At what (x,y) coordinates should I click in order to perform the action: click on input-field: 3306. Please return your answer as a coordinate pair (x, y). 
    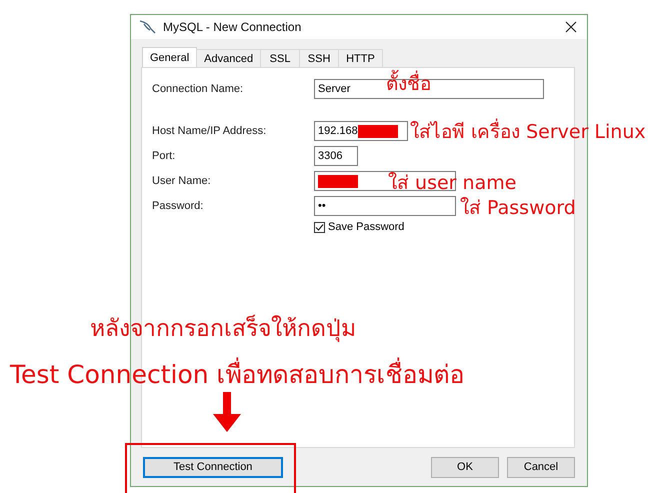
    Looking at the image, I should click on (336, 156).